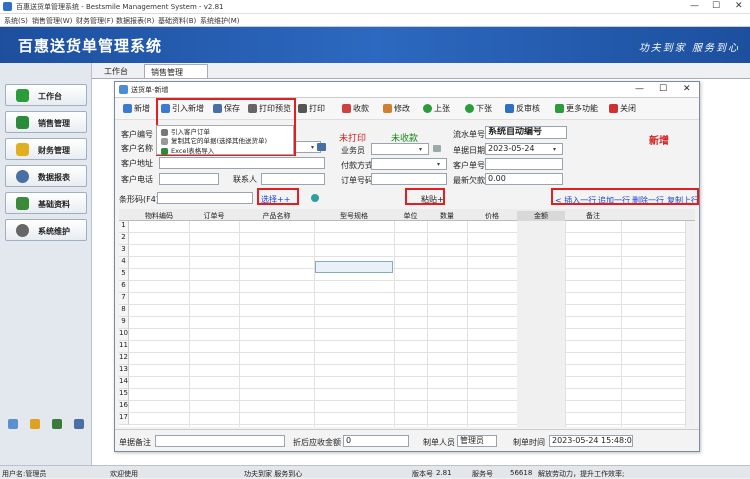 The image size is (750, 479). What do you see at coordinates (189, 179) in the screenshot?
I see `customer-phone-input` at bounding box center [189, 179].